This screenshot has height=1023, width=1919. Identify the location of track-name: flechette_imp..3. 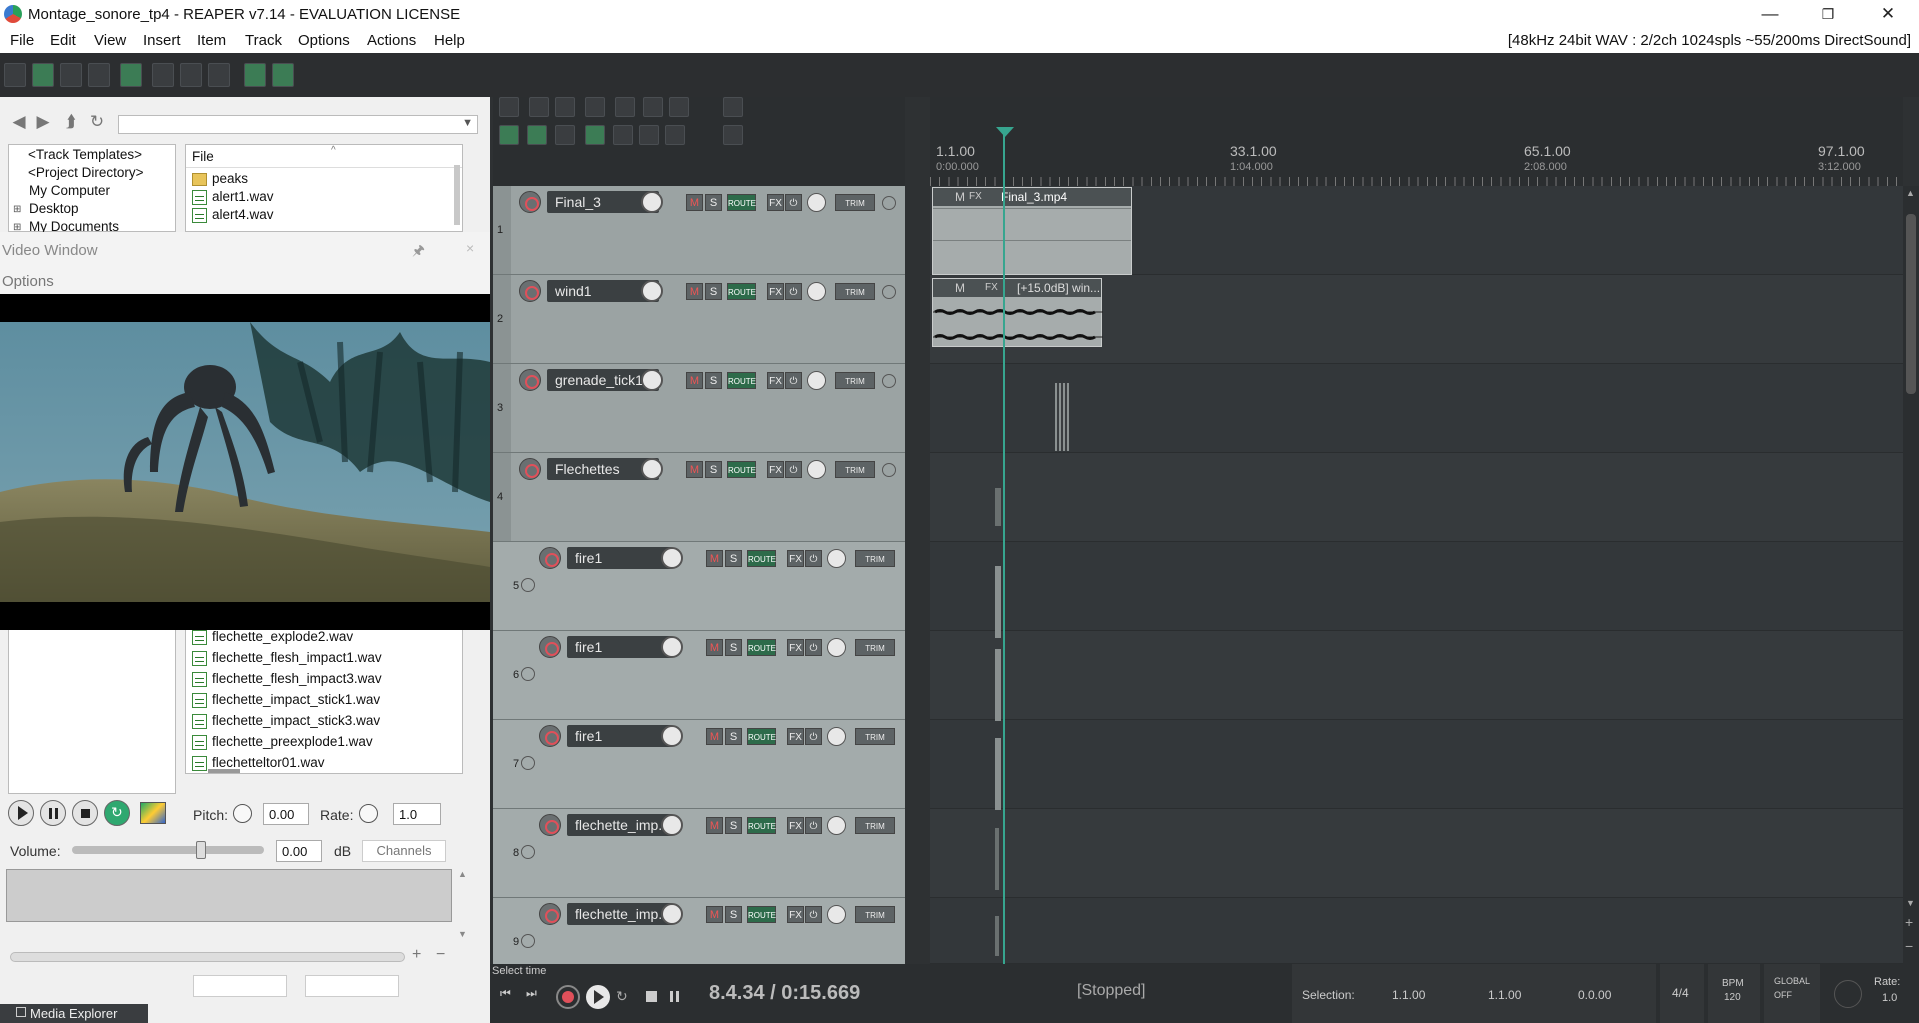
(620, 914).